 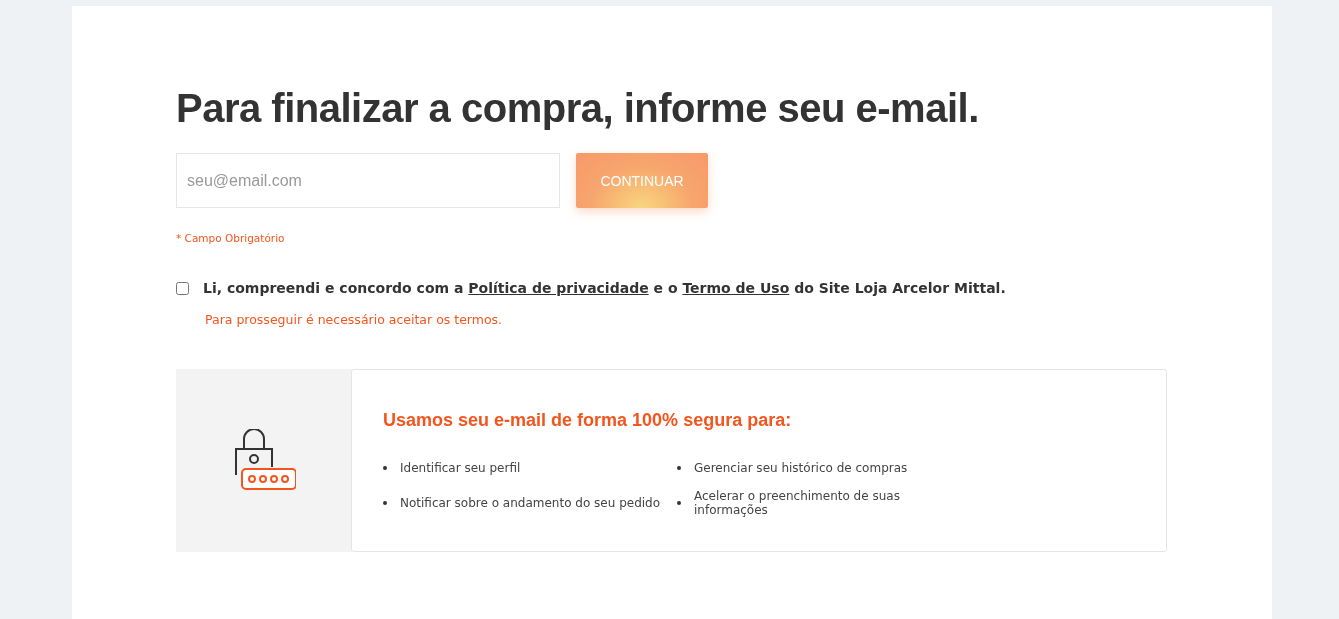 I want to click on benefit-item: Identificar seu perfil, so click(x=460, y=468).